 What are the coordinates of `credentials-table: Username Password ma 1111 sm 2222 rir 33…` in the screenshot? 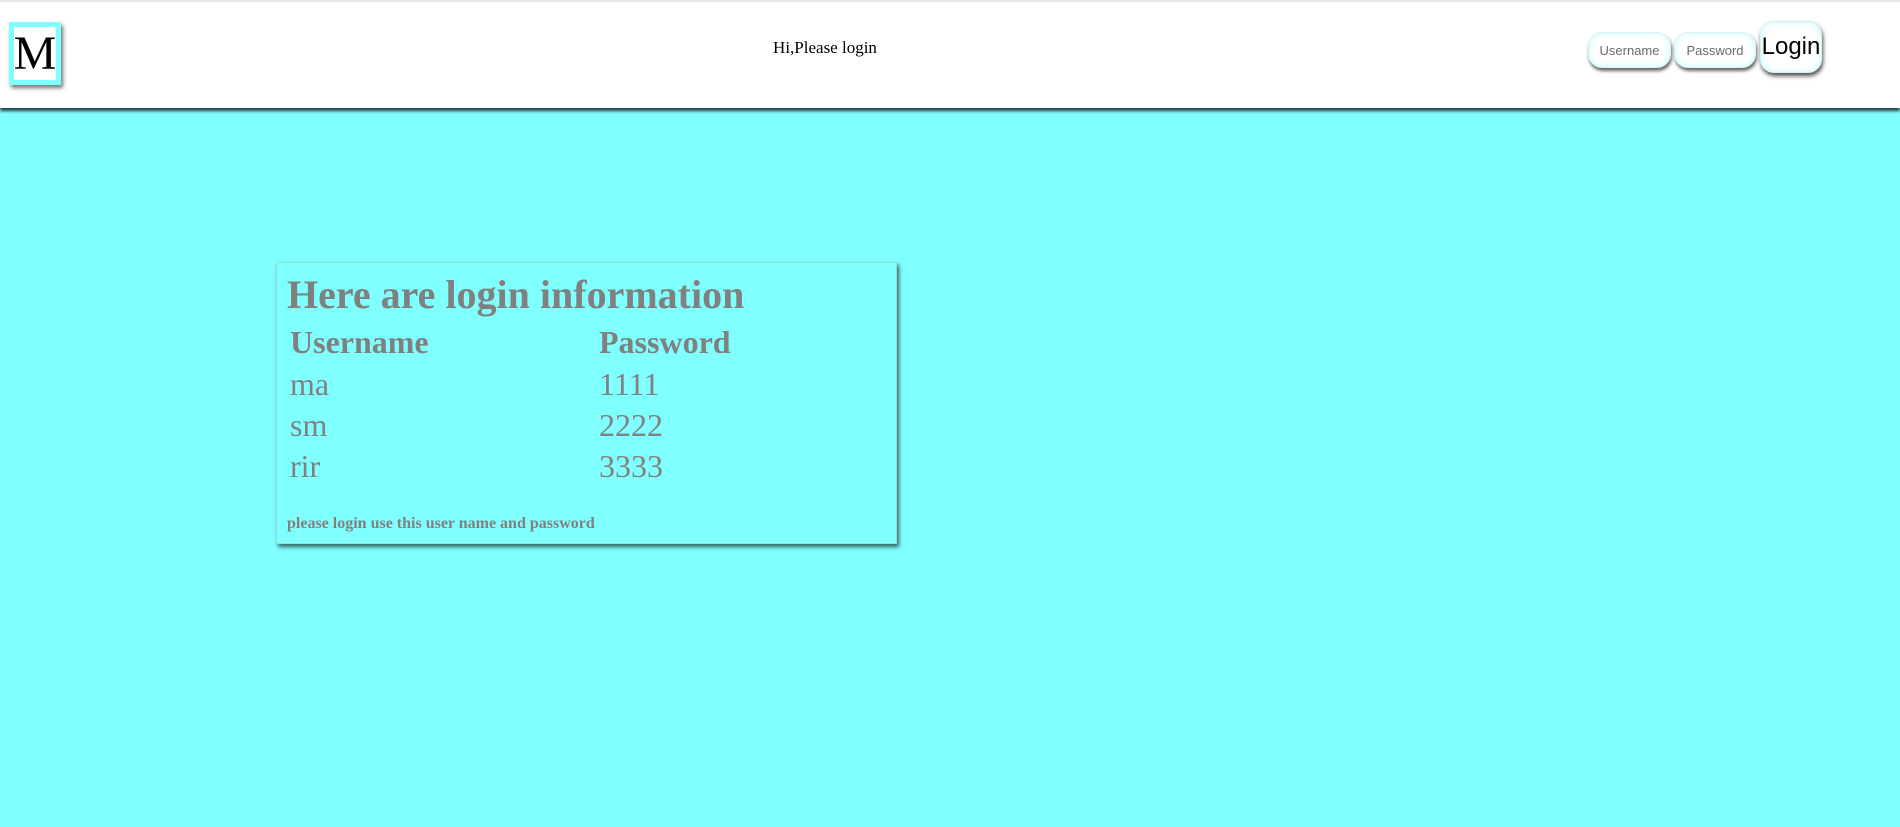 It's located at (583, 403).